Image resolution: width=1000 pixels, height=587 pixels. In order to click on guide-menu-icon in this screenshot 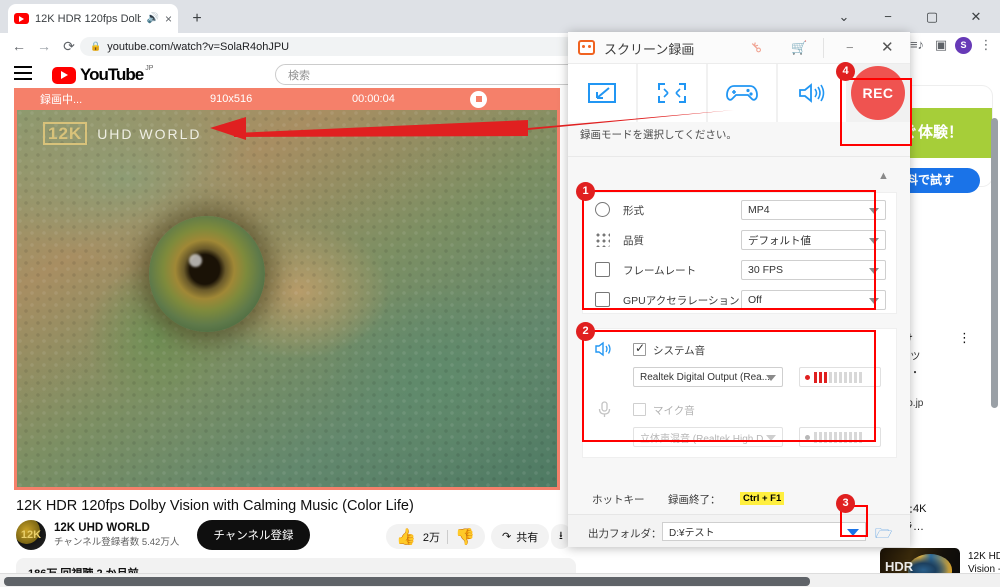, I will do `click(23, 73)`.